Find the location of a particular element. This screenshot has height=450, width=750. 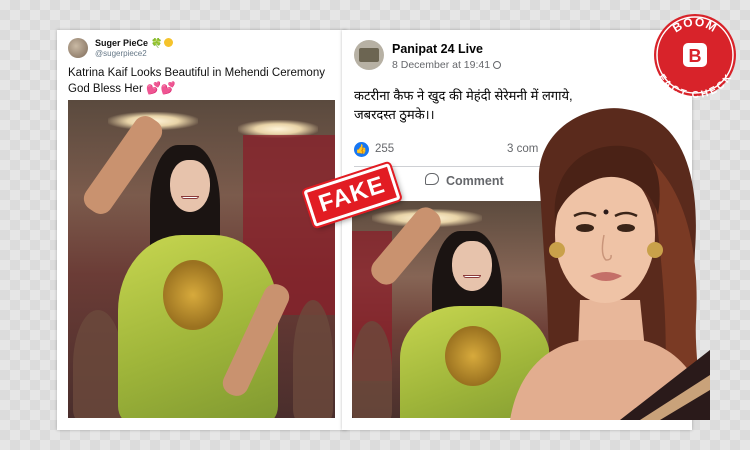

post-timestamp-text: 8 December at 19:41 is located at coordinates (441, 65).